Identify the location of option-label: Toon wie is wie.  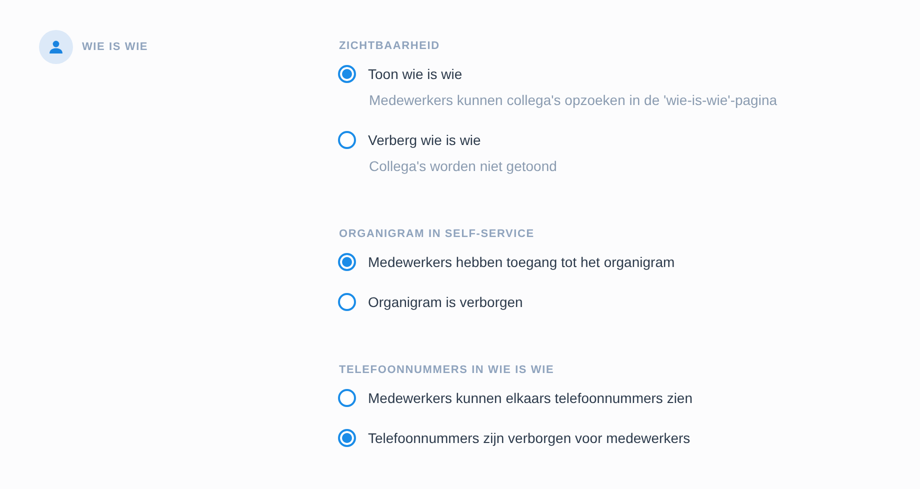
(415, 74).